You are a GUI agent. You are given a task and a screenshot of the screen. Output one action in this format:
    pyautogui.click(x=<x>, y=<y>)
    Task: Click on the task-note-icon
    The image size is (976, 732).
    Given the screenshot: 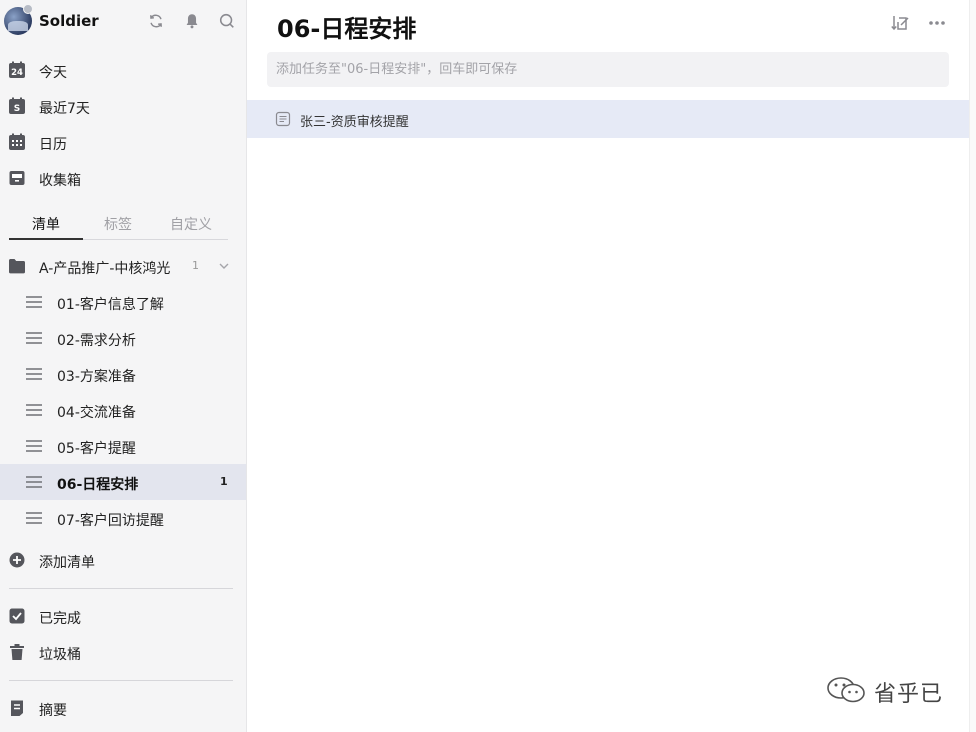 What is the action you would take?
    pyautogui.click(x=283, y=119)
    